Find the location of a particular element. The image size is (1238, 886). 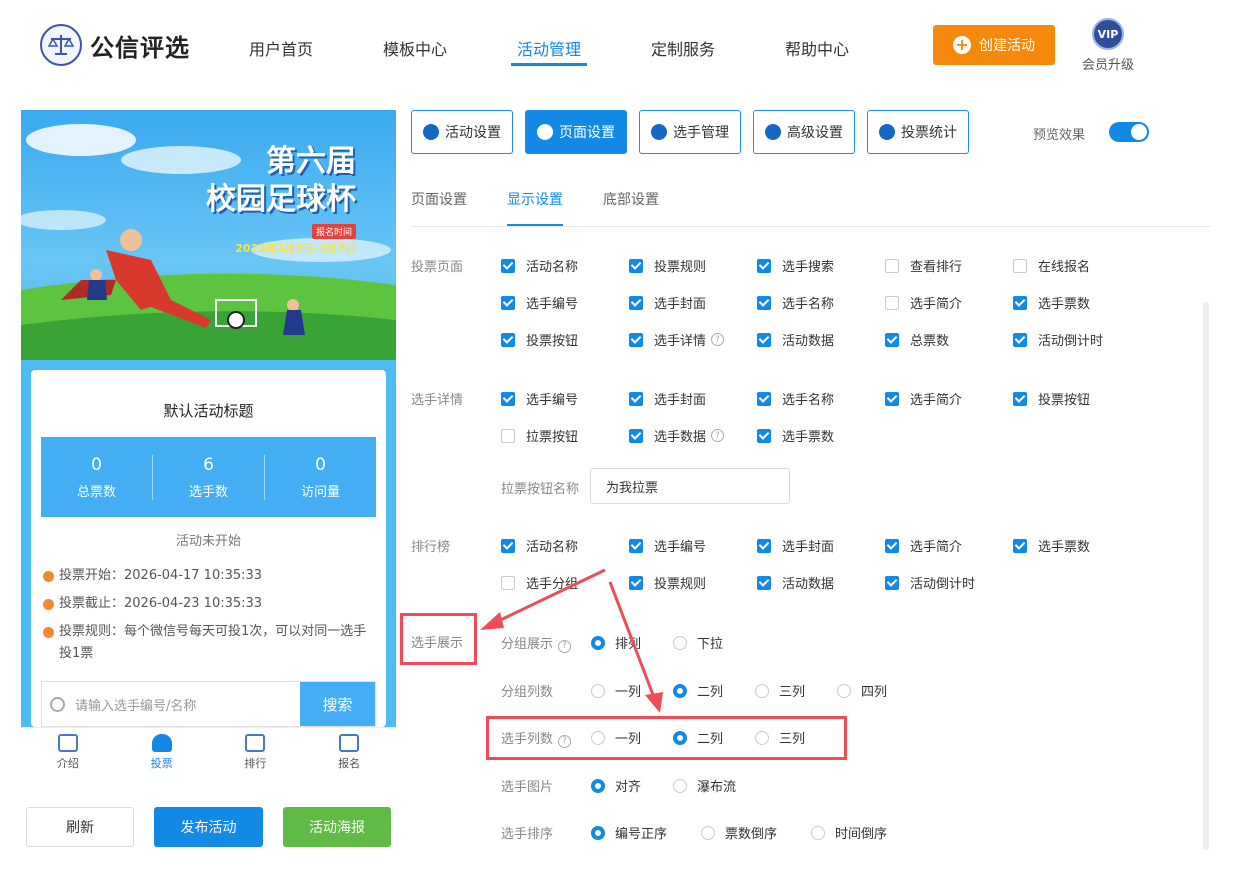

canvass-button-name-input: 为我拉票 is located at coordinates (690, 486).